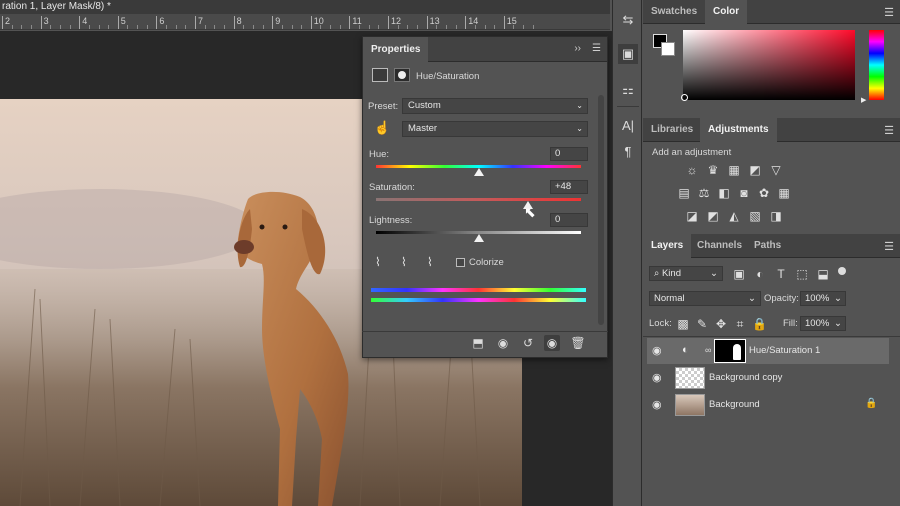  Describe the element at coordinates (237, 22) in the screenshot. I see `ruler-tick-label: 8` at that location.